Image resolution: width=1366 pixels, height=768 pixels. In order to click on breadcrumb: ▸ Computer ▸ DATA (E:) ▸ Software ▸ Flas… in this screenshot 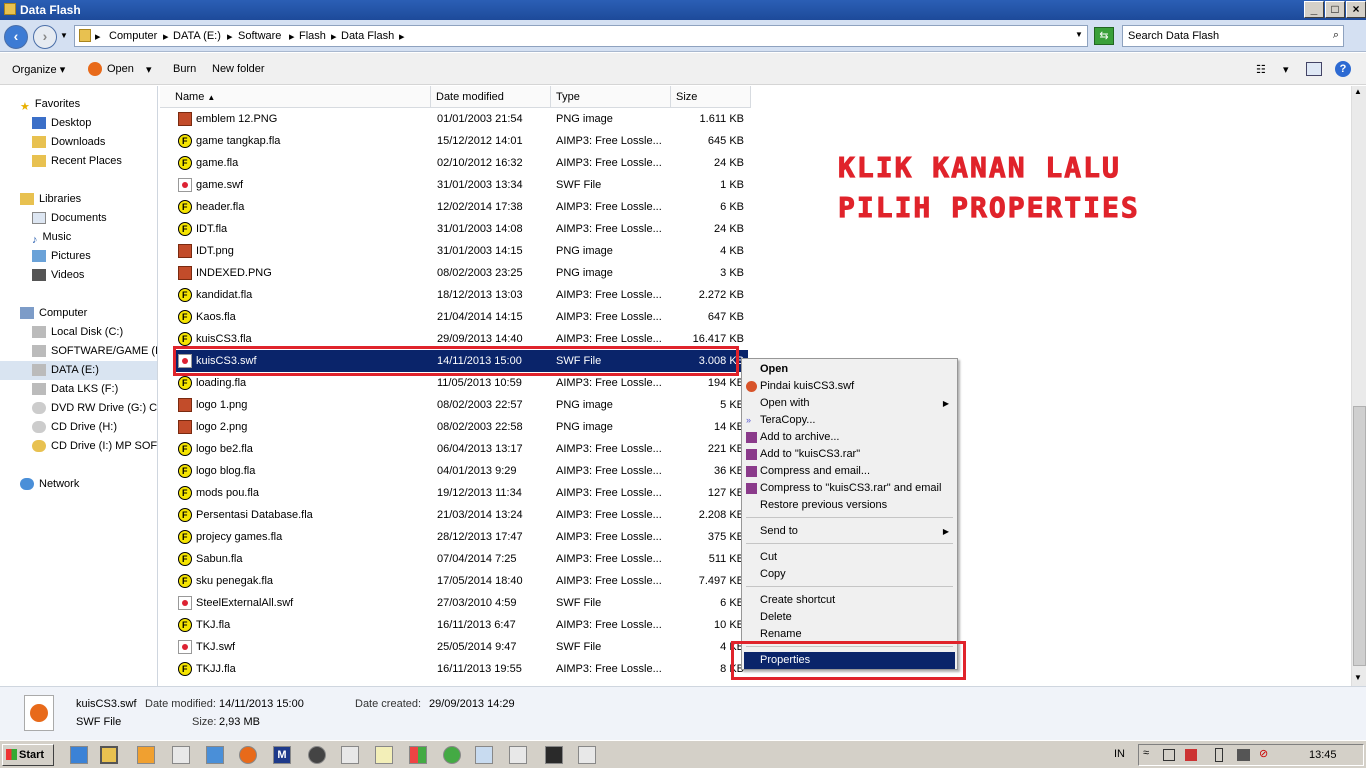, I will do `click(581, 36)`.